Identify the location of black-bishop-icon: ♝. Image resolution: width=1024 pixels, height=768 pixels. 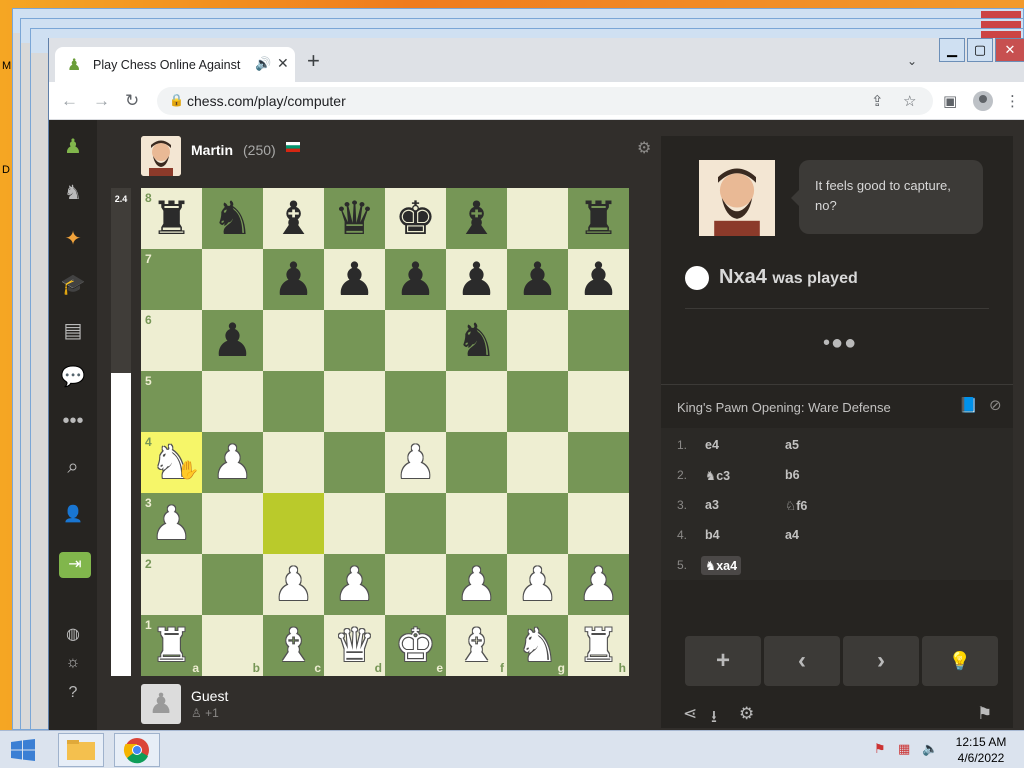
(476, 218).